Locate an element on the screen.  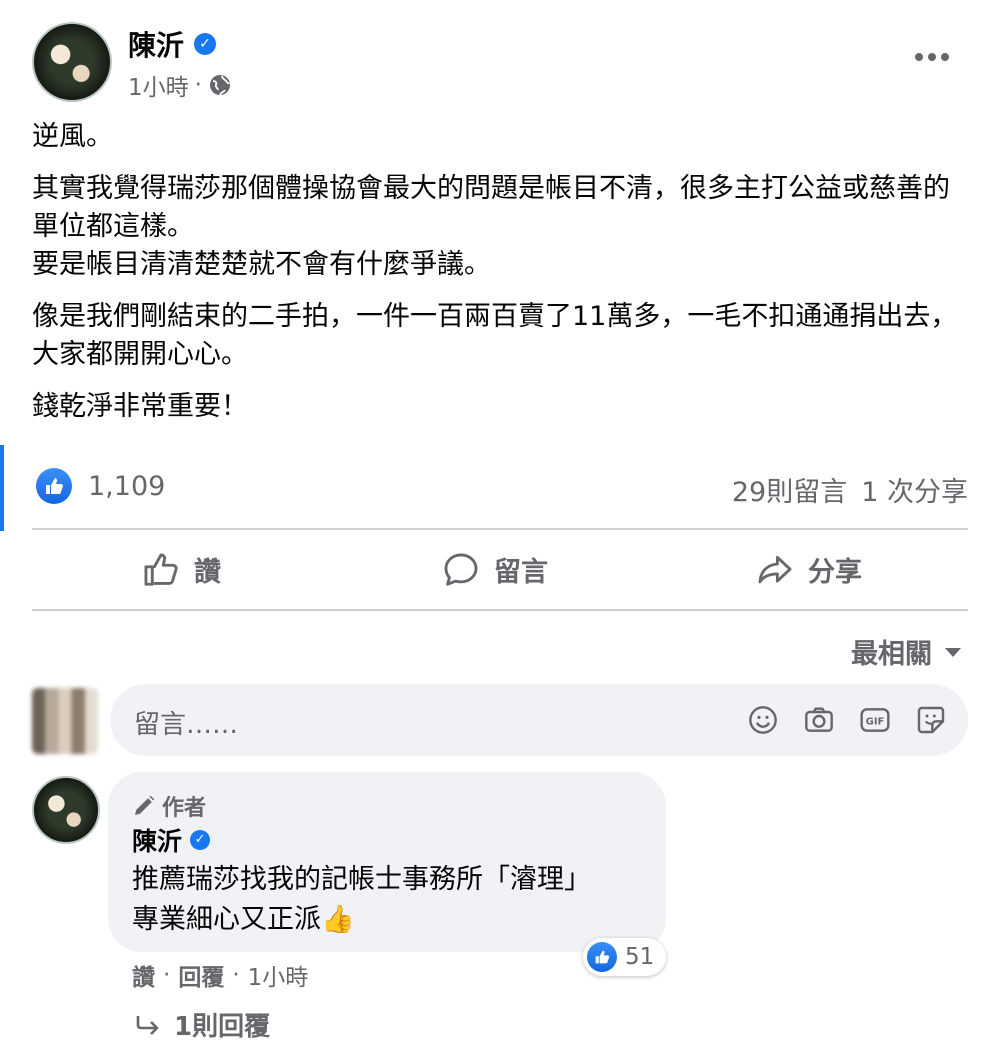
comment-icon is located at coordinates (461, 569).